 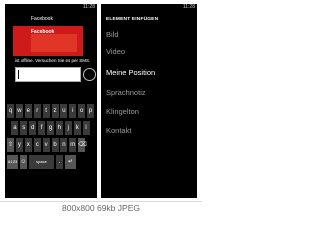 I want to click on image-info: 800x800 69kb JPEG, so click(x=101, y=208).